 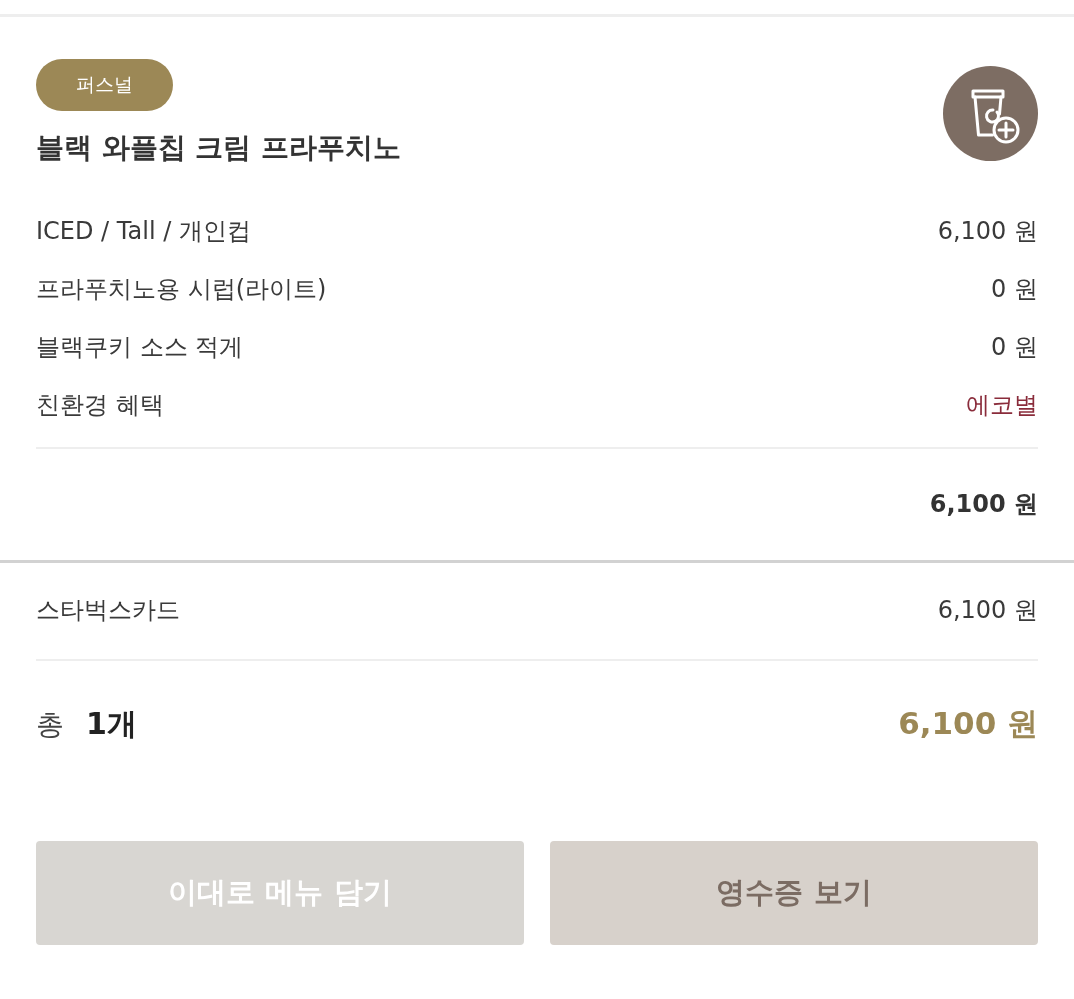 I want to click on action-button: 영수증 보기, so click(x=794, y=893).